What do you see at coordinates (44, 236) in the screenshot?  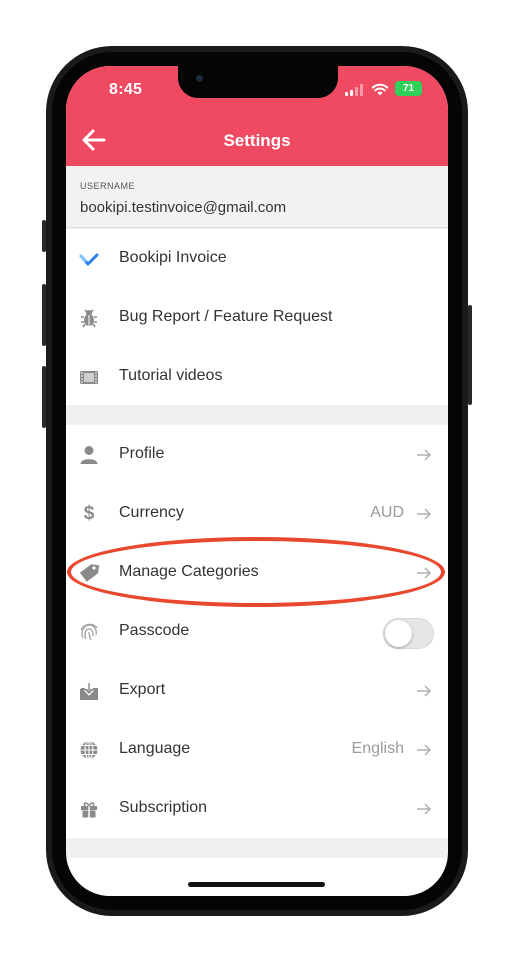 I see `silent-switch` at bounding box center [44, 236].